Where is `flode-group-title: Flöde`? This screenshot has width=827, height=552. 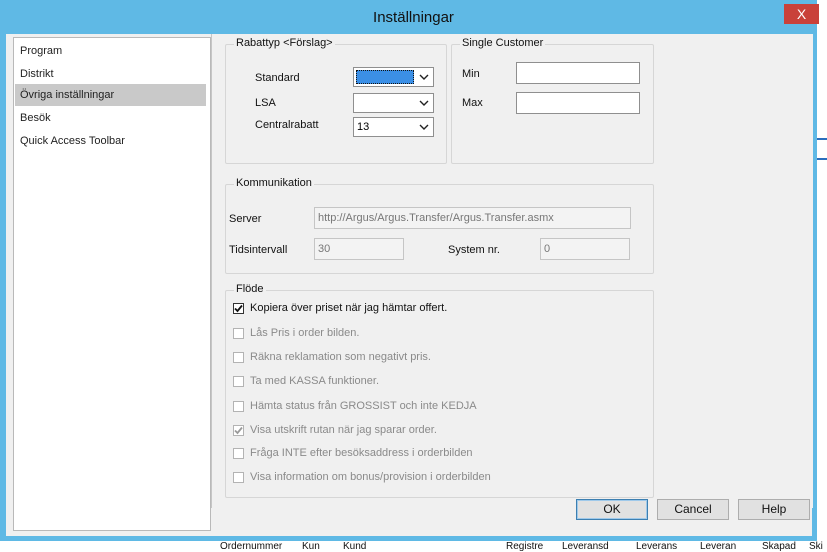 flode-group-title: Flöde is located at coordinates (250, 289).